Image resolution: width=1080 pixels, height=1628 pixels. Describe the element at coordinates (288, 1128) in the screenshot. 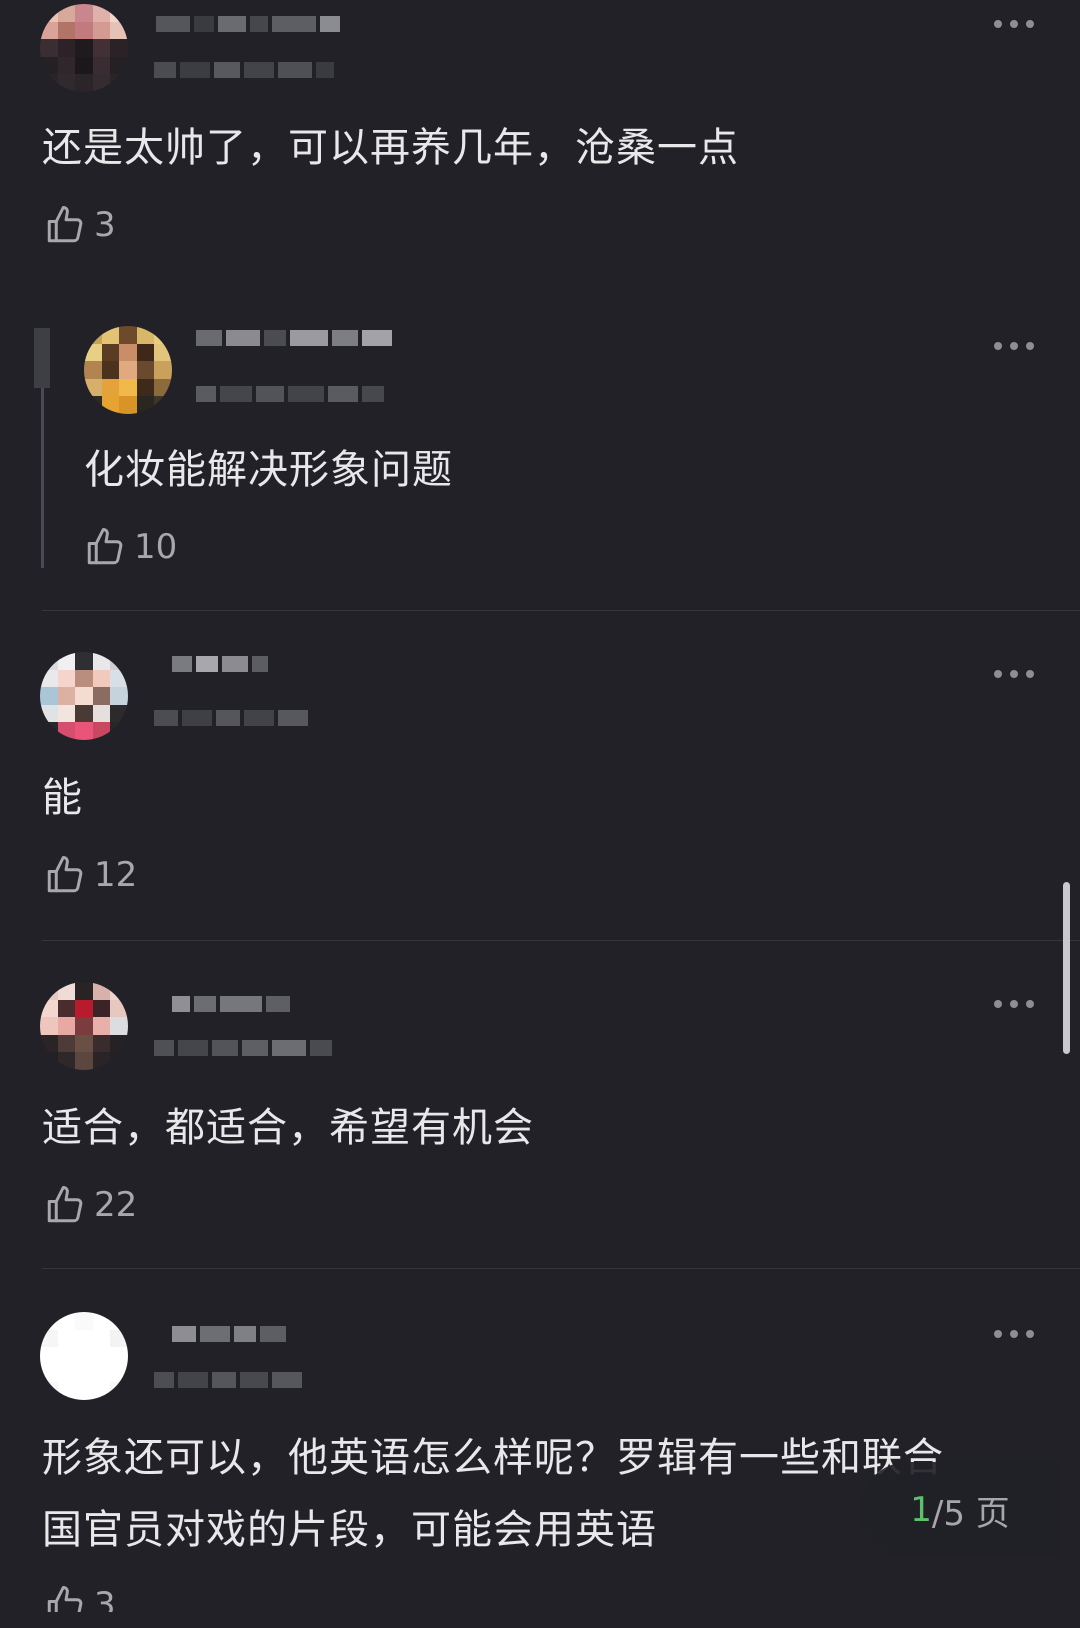

I see `comment-text: 适合，都适合，希望有机会` at that location.